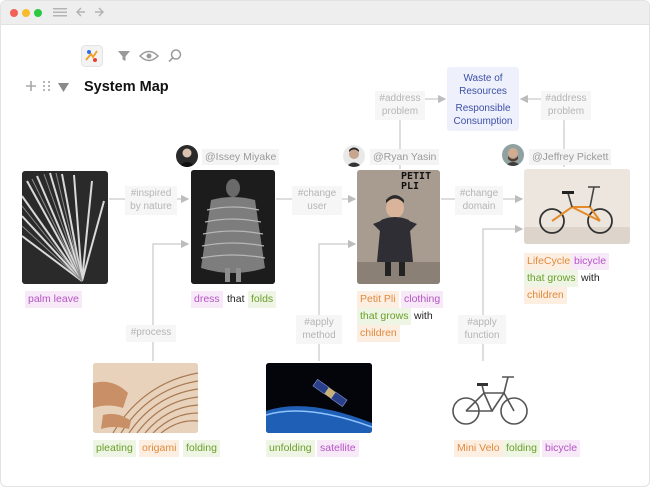 The height and width of the screenshot is (487, 650). I want to click on username-jeffrey-pickett: @Jeffrey Pickett, so click(570, 157).